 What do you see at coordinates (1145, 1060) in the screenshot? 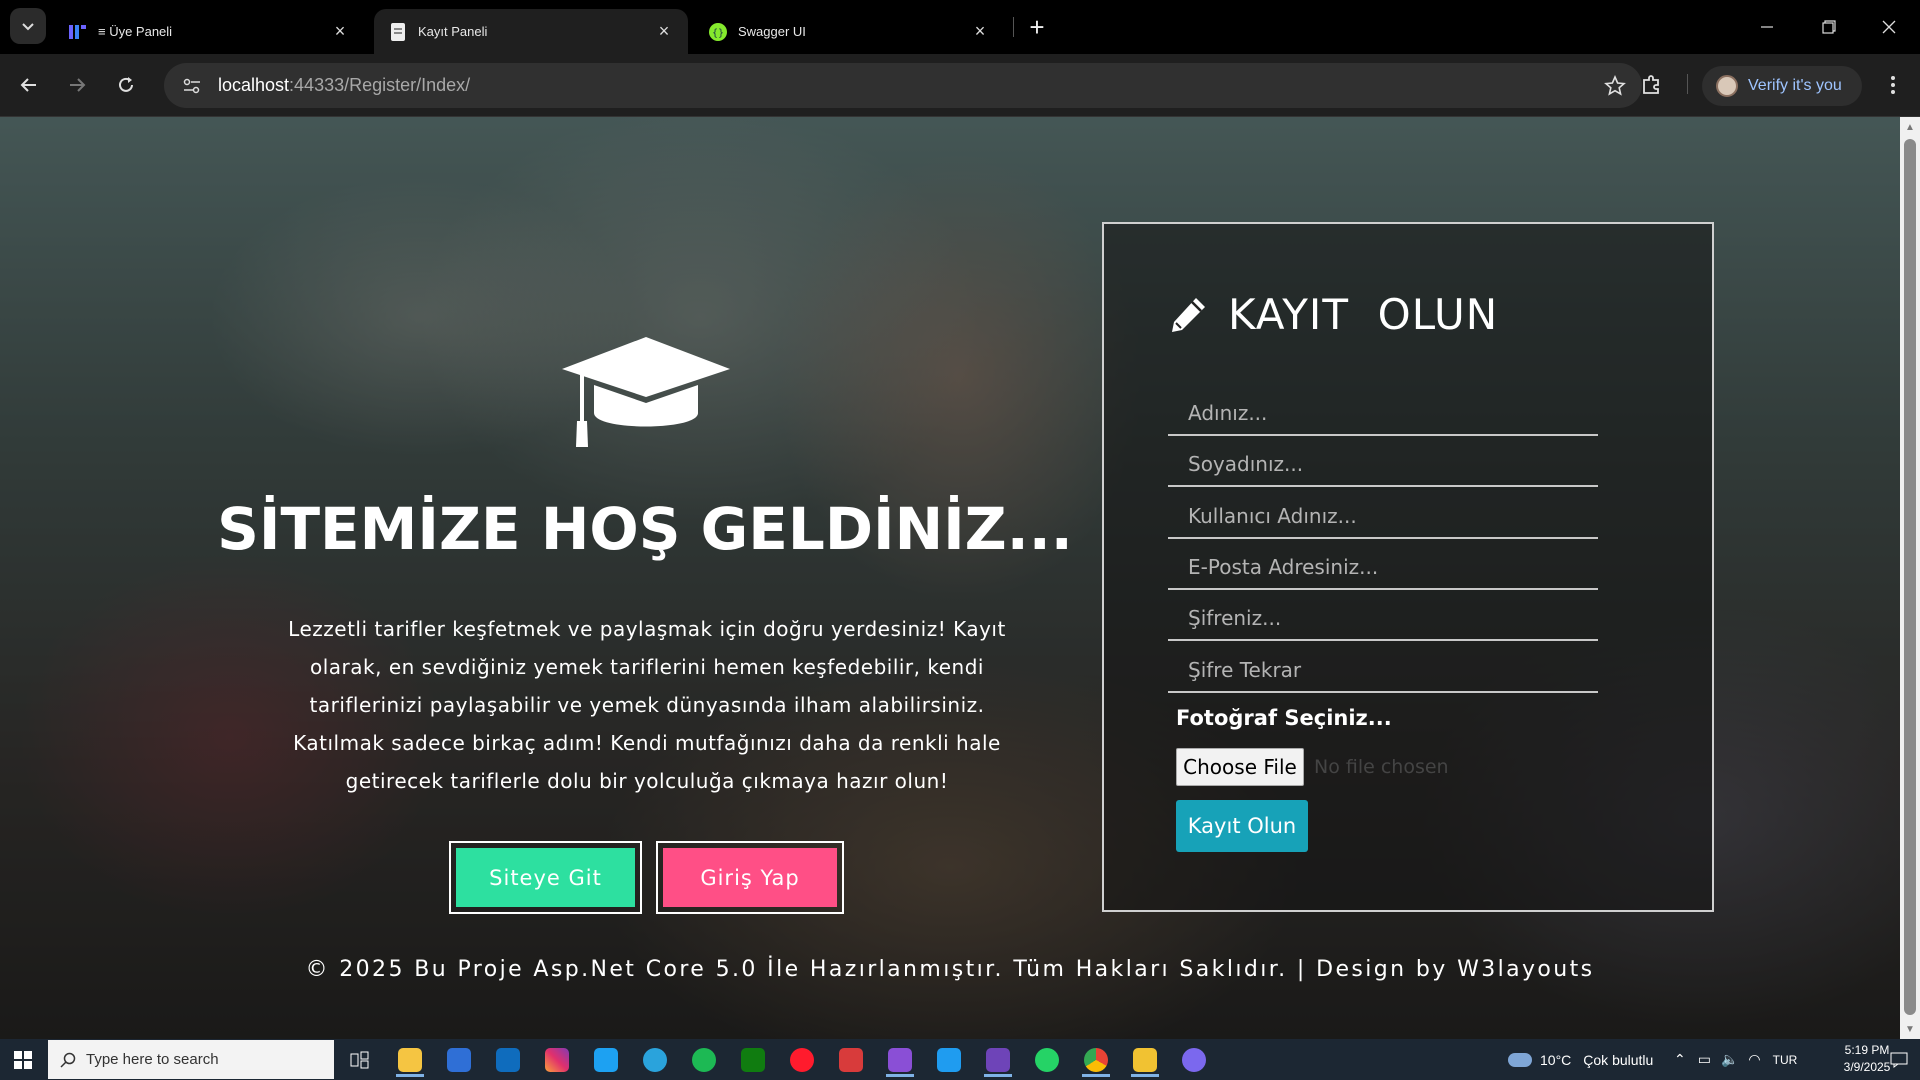
I see `app-yellow-icon` at bounding box center [1145, 1060].